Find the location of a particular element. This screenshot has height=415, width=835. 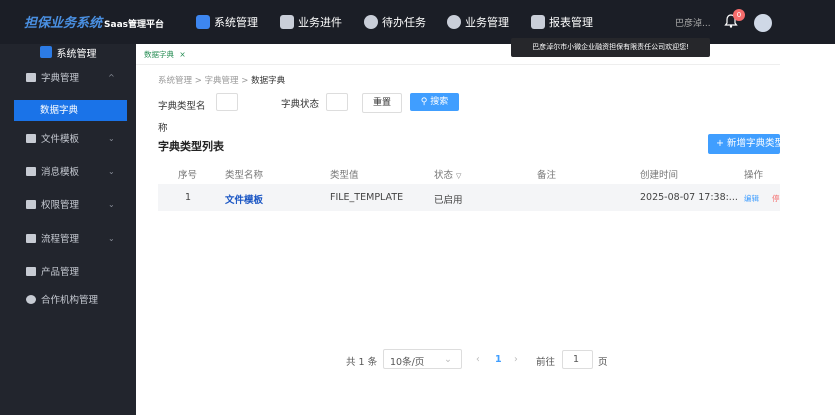

cell-status: 已启用 is located at coordinates (448, 200).